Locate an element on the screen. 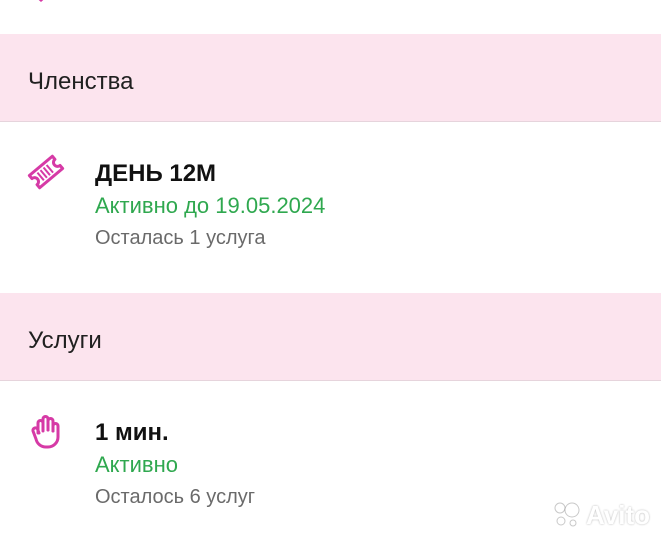 This screenshot has width=661, height=540. partial-icon is located at coordinates (41, 1).